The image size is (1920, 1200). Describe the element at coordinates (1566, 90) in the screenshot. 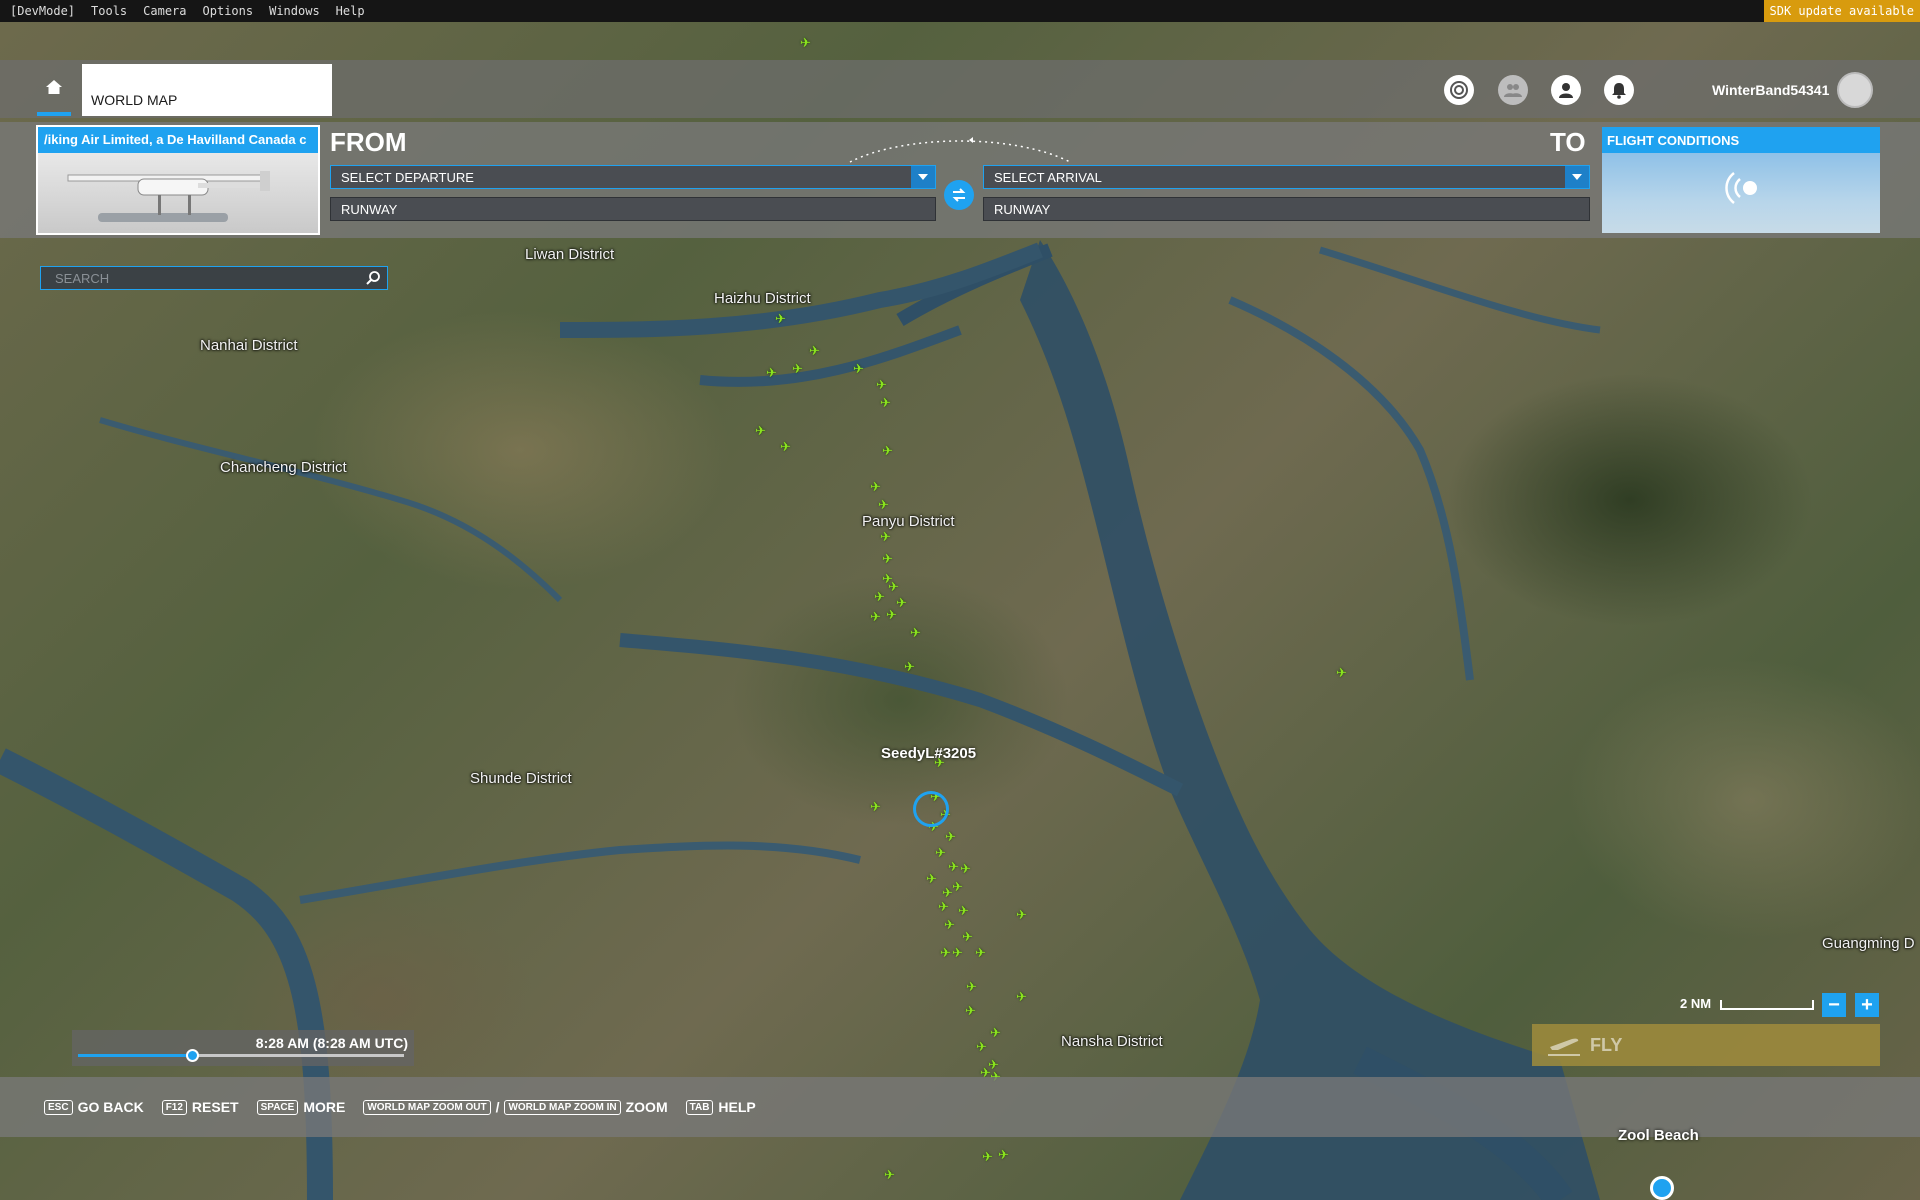

I see `profile-button` at that location.